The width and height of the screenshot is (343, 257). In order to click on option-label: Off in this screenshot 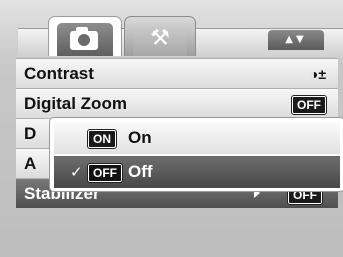, I will do `click(140, 171)`.